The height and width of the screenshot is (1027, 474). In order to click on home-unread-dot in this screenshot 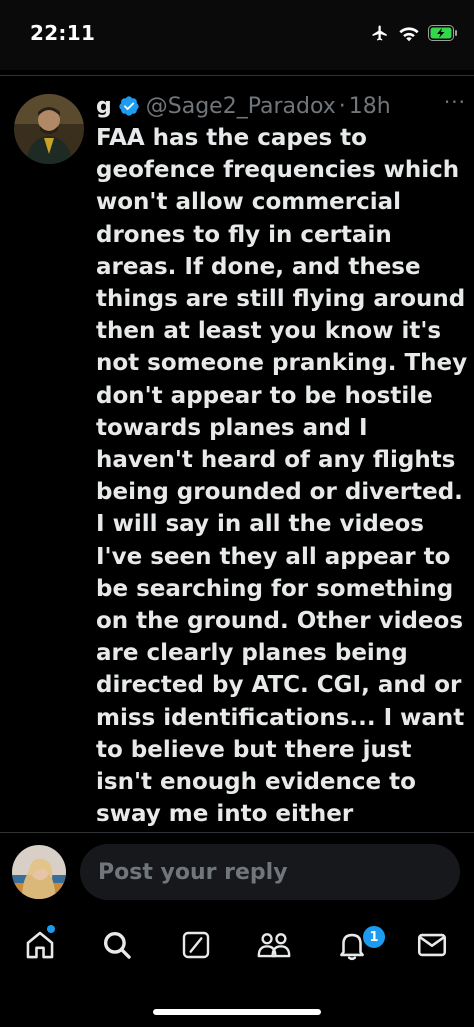, I will do `click(51, 929)`.